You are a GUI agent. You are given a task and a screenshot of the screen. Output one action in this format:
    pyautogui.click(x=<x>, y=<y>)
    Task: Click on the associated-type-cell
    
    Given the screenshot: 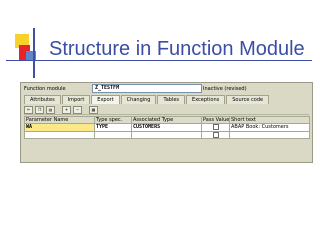 What is the action you would take?
    pyautogui.click(x=166, y=134)
    